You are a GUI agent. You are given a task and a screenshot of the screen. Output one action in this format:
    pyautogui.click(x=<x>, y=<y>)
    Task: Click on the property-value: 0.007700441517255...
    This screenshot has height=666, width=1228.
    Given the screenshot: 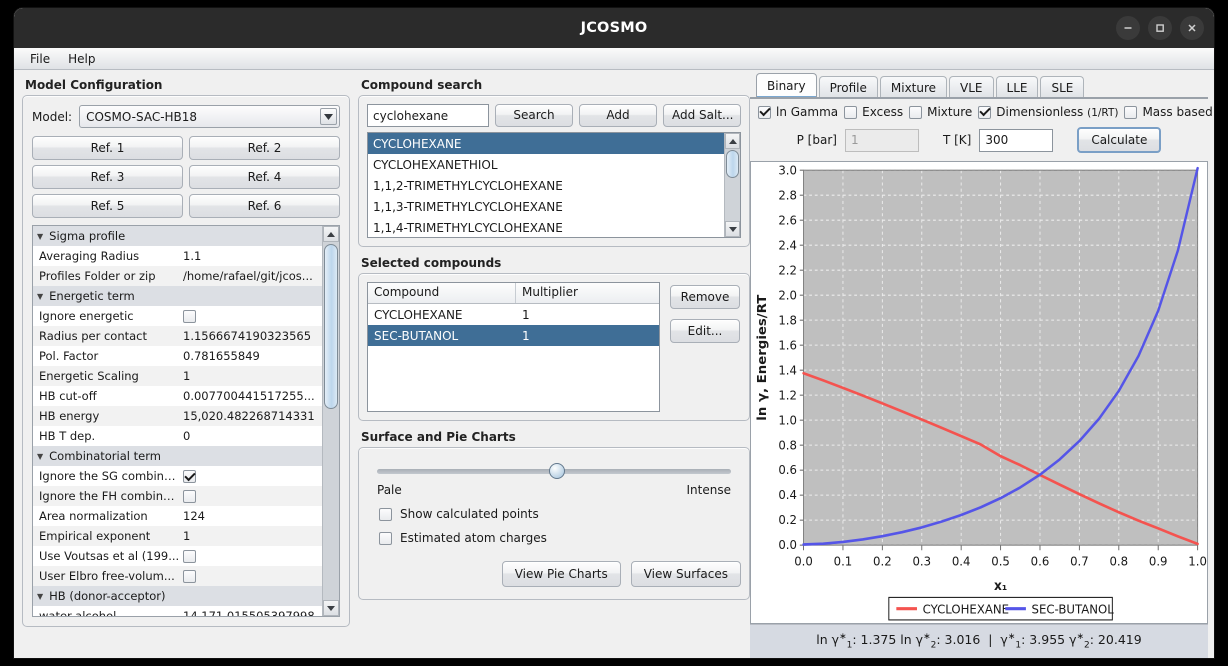 What is the action you would take?
    pyautogui.click(x=251, y=396)
    